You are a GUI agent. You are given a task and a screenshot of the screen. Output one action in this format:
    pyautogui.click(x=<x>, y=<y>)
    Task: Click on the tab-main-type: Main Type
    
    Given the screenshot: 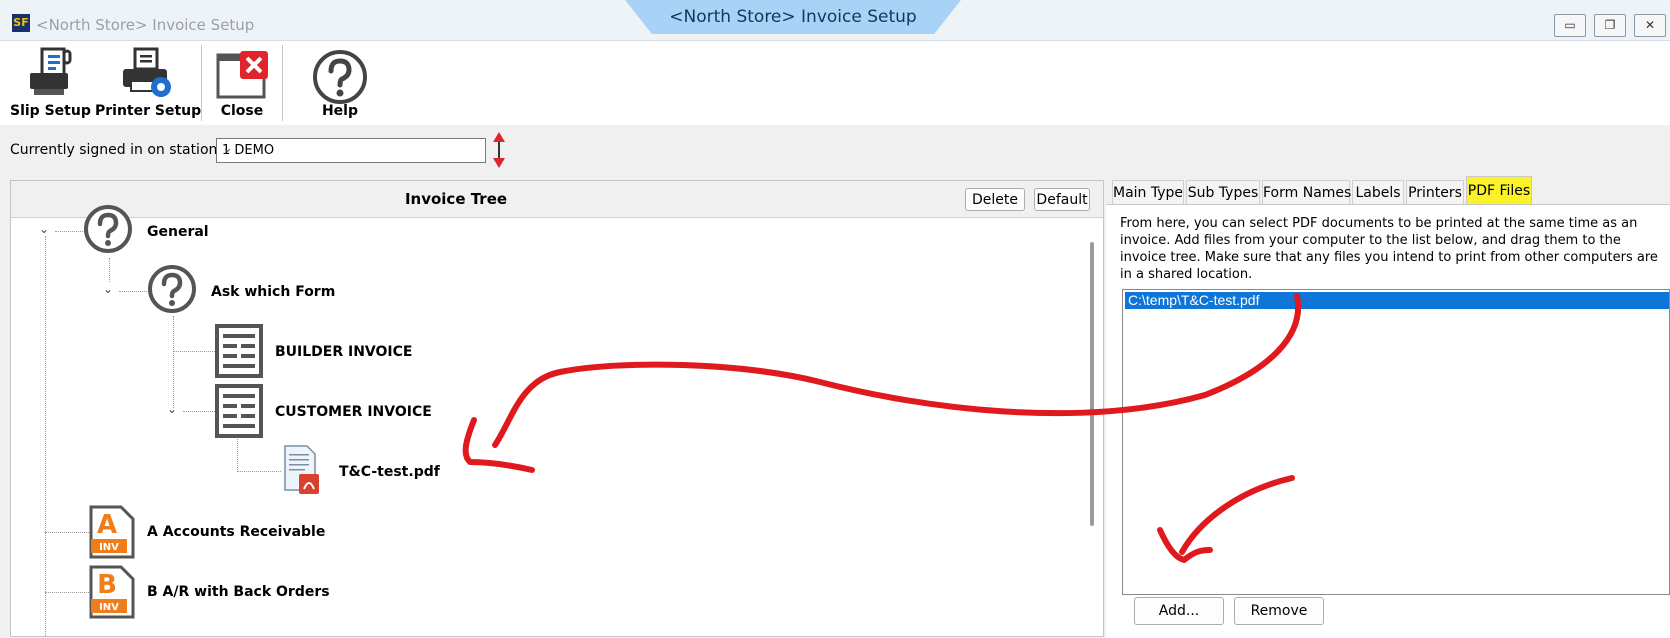 What is the action you would take?
    pyautogui.click(x=1148, y=192)
    